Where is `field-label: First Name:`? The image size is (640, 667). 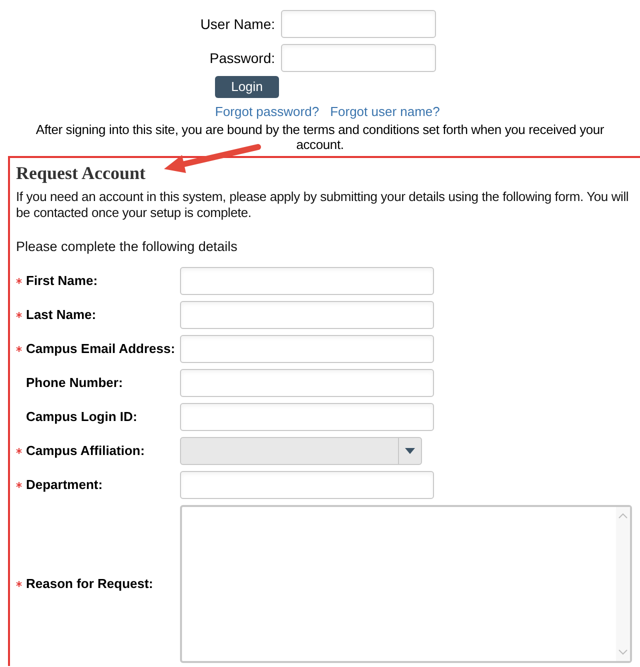
field-label: First Name: is located at coordinates (62, 281).